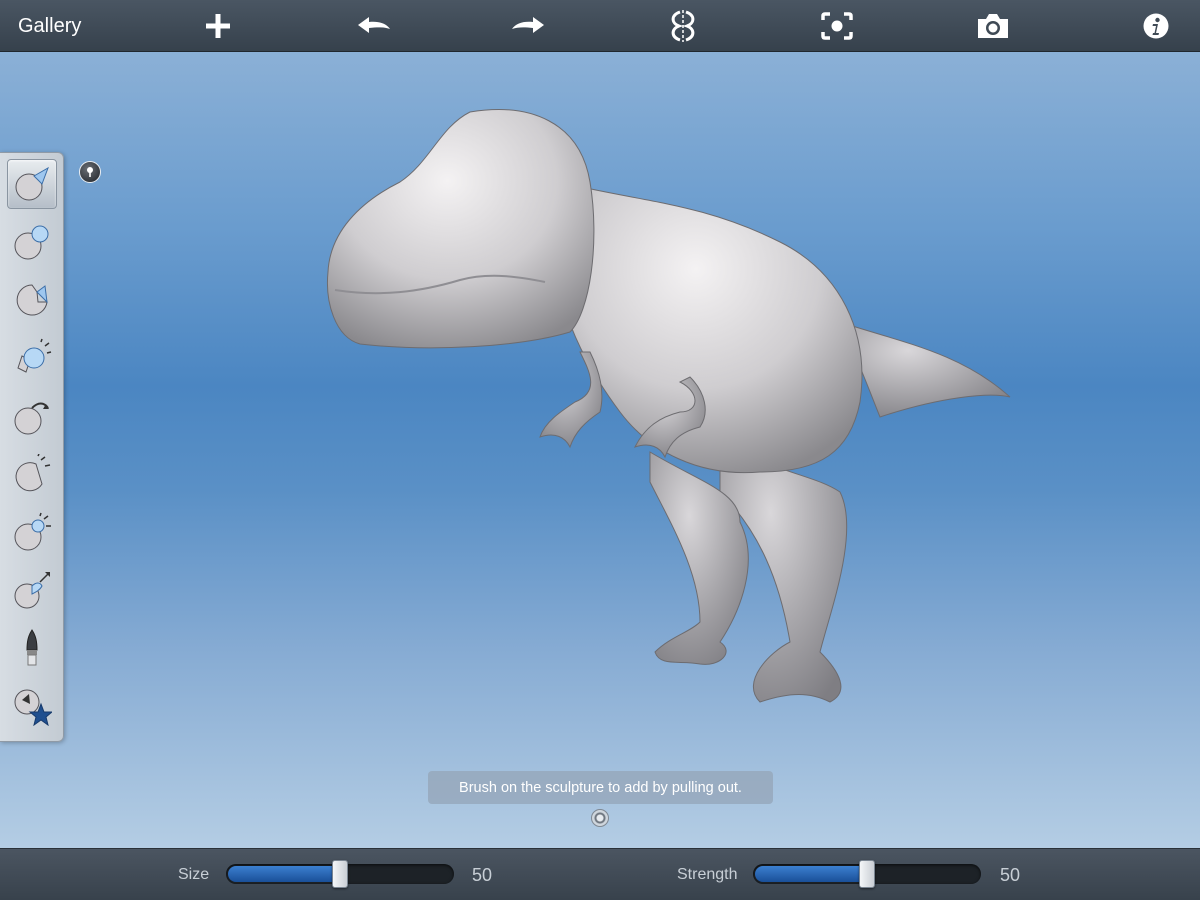 The height and width of the screenshot is (900, 1200). What do you see at coordinates (683, 26) in the screenshot?
I see `symmetry-icon` at bounding box center [683, 26].